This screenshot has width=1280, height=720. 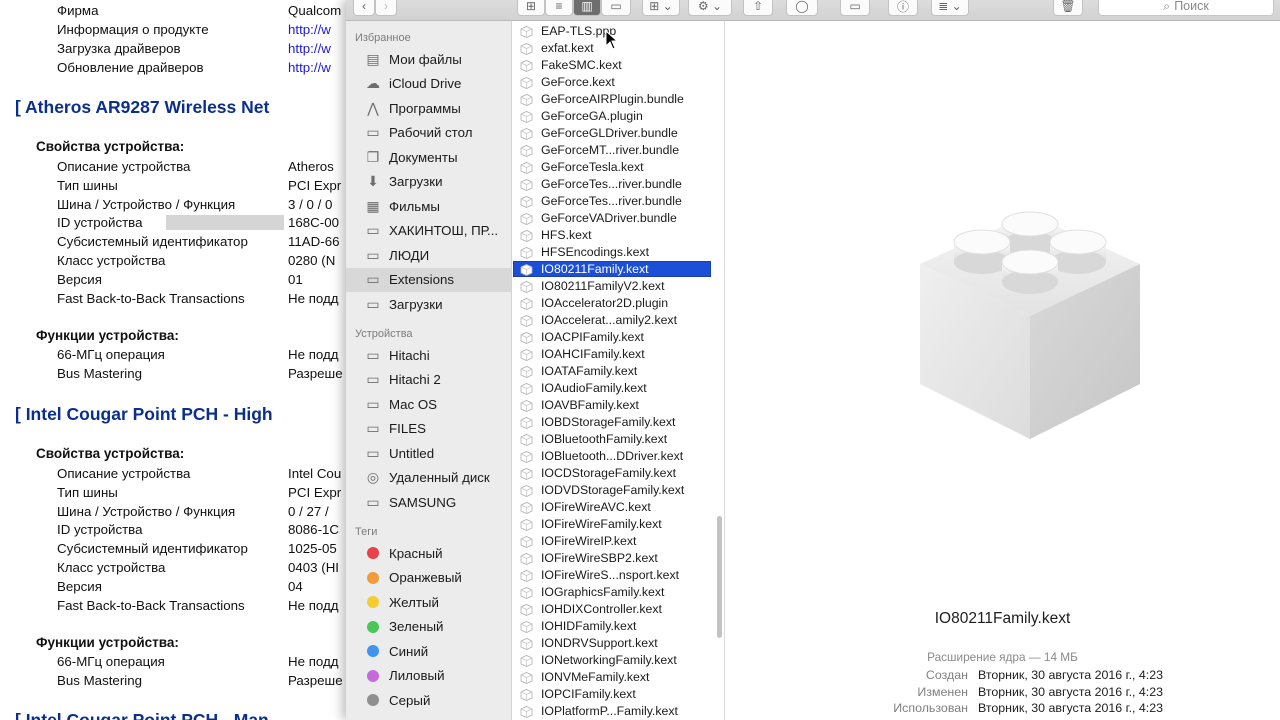 I want to click on file-row: FakeSMC.kext, so click(x=618, y=65).